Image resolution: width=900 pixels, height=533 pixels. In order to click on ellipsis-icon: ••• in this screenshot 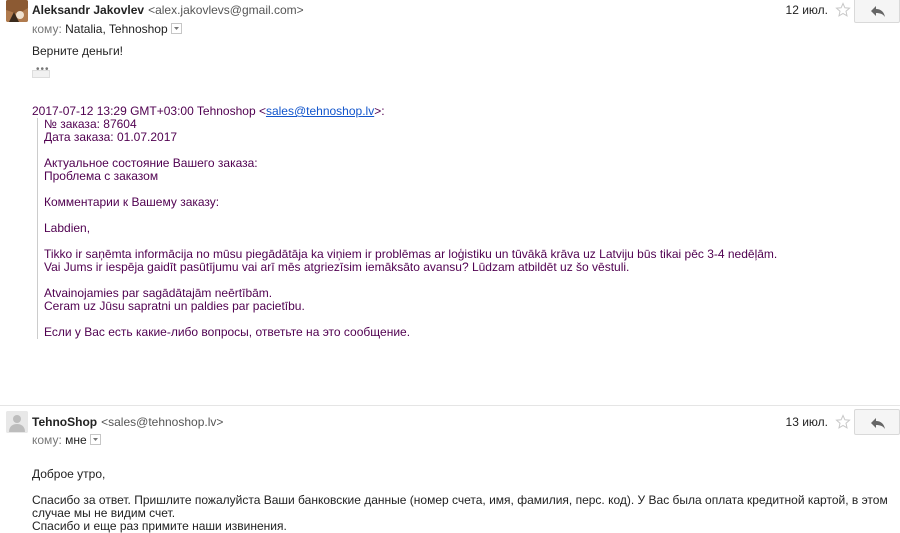, I will do `click(43, 69)`.